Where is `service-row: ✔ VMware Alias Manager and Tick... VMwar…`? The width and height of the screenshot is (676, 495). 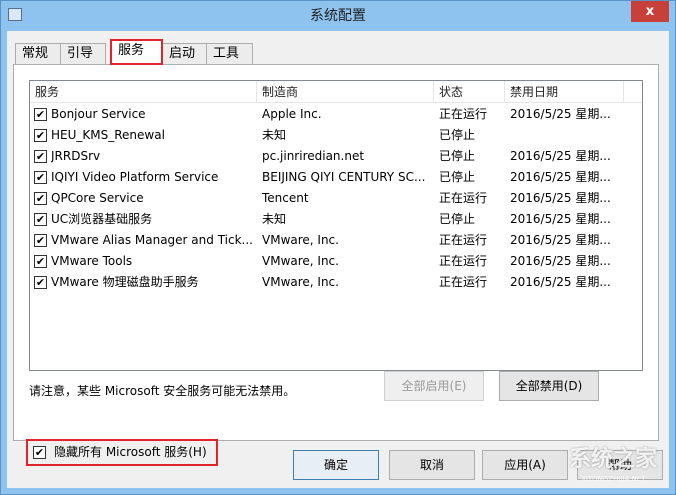 service-row: ✔ VMware Alias Manager and Tick... VMwar… is located at coordinates (336, 240).